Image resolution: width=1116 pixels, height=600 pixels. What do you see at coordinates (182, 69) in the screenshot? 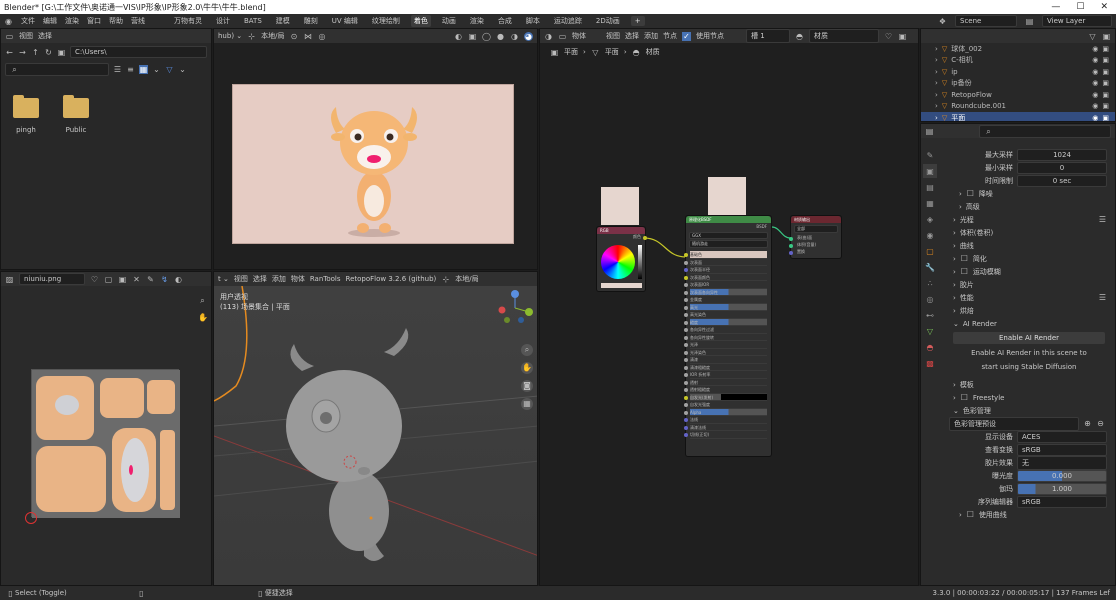
I see `filter-dropdown-icon: ⌄` at bounding box center [182, 69].